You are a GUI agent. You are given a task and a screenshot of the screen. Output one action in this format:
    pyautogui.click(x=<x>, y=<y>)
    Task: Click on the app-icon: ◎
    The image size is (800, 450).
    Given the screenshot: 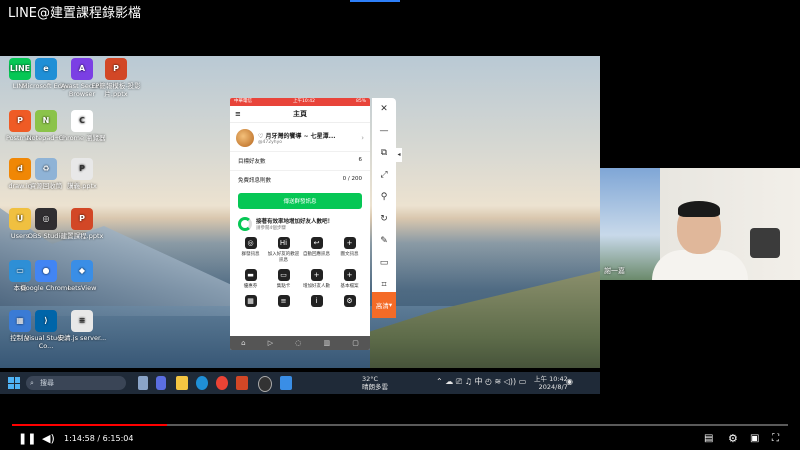 What is the action you would take?
    pyautogui.click(x=46, y=219)
    